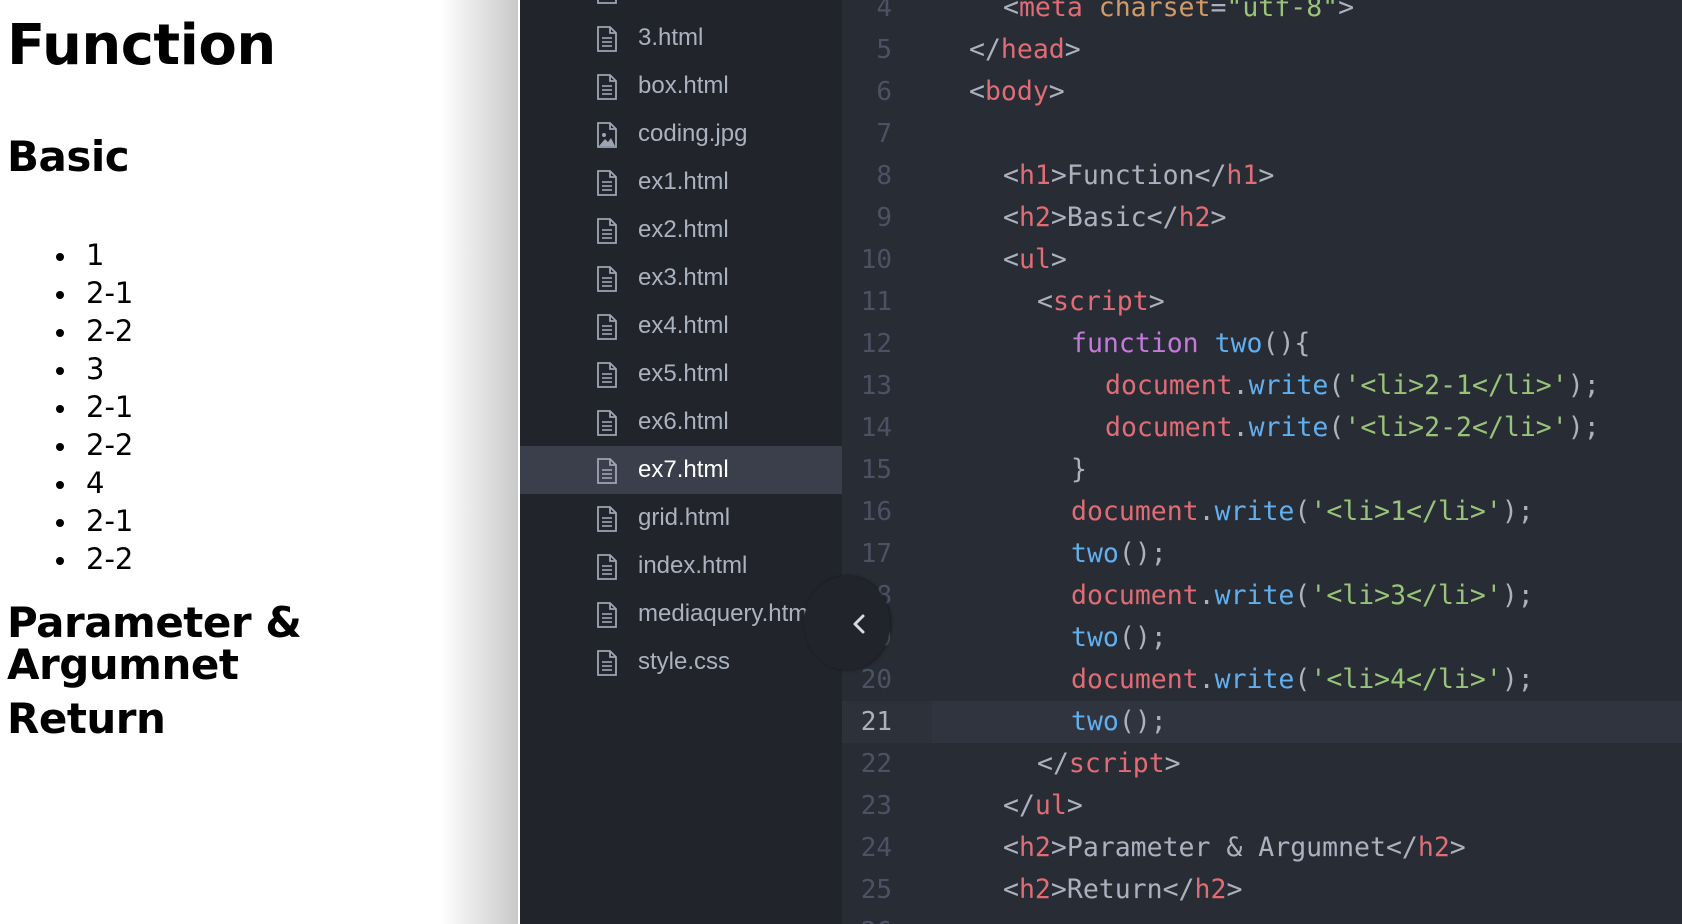 The height and width of the screenshot is (924, 1682). Describe the element at coordinates (1262, 806) in the screenshot. I see `code-line: 23 </ul>` at that location.